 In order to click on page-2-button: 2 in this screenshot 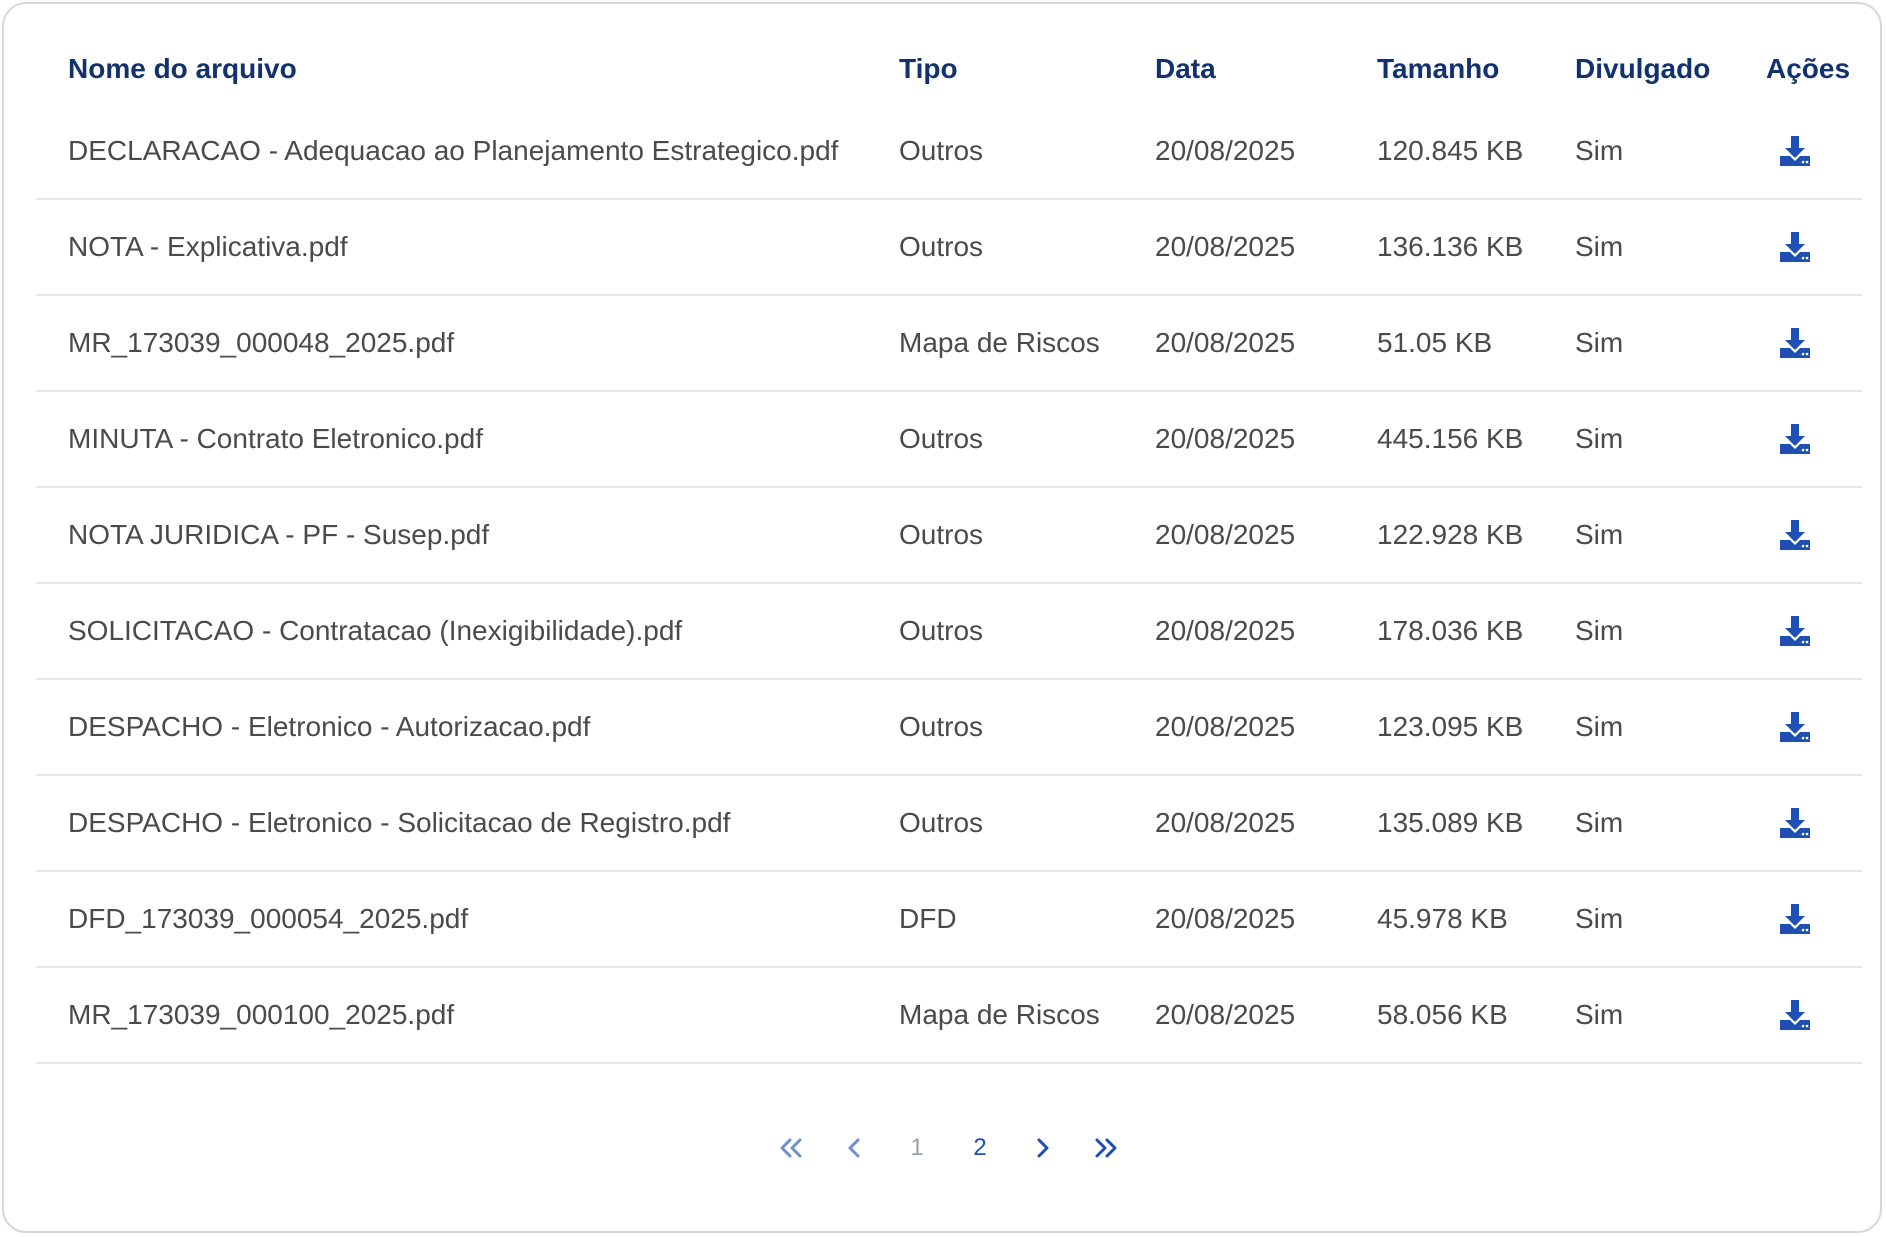, I will do `click(980, 1148)`.